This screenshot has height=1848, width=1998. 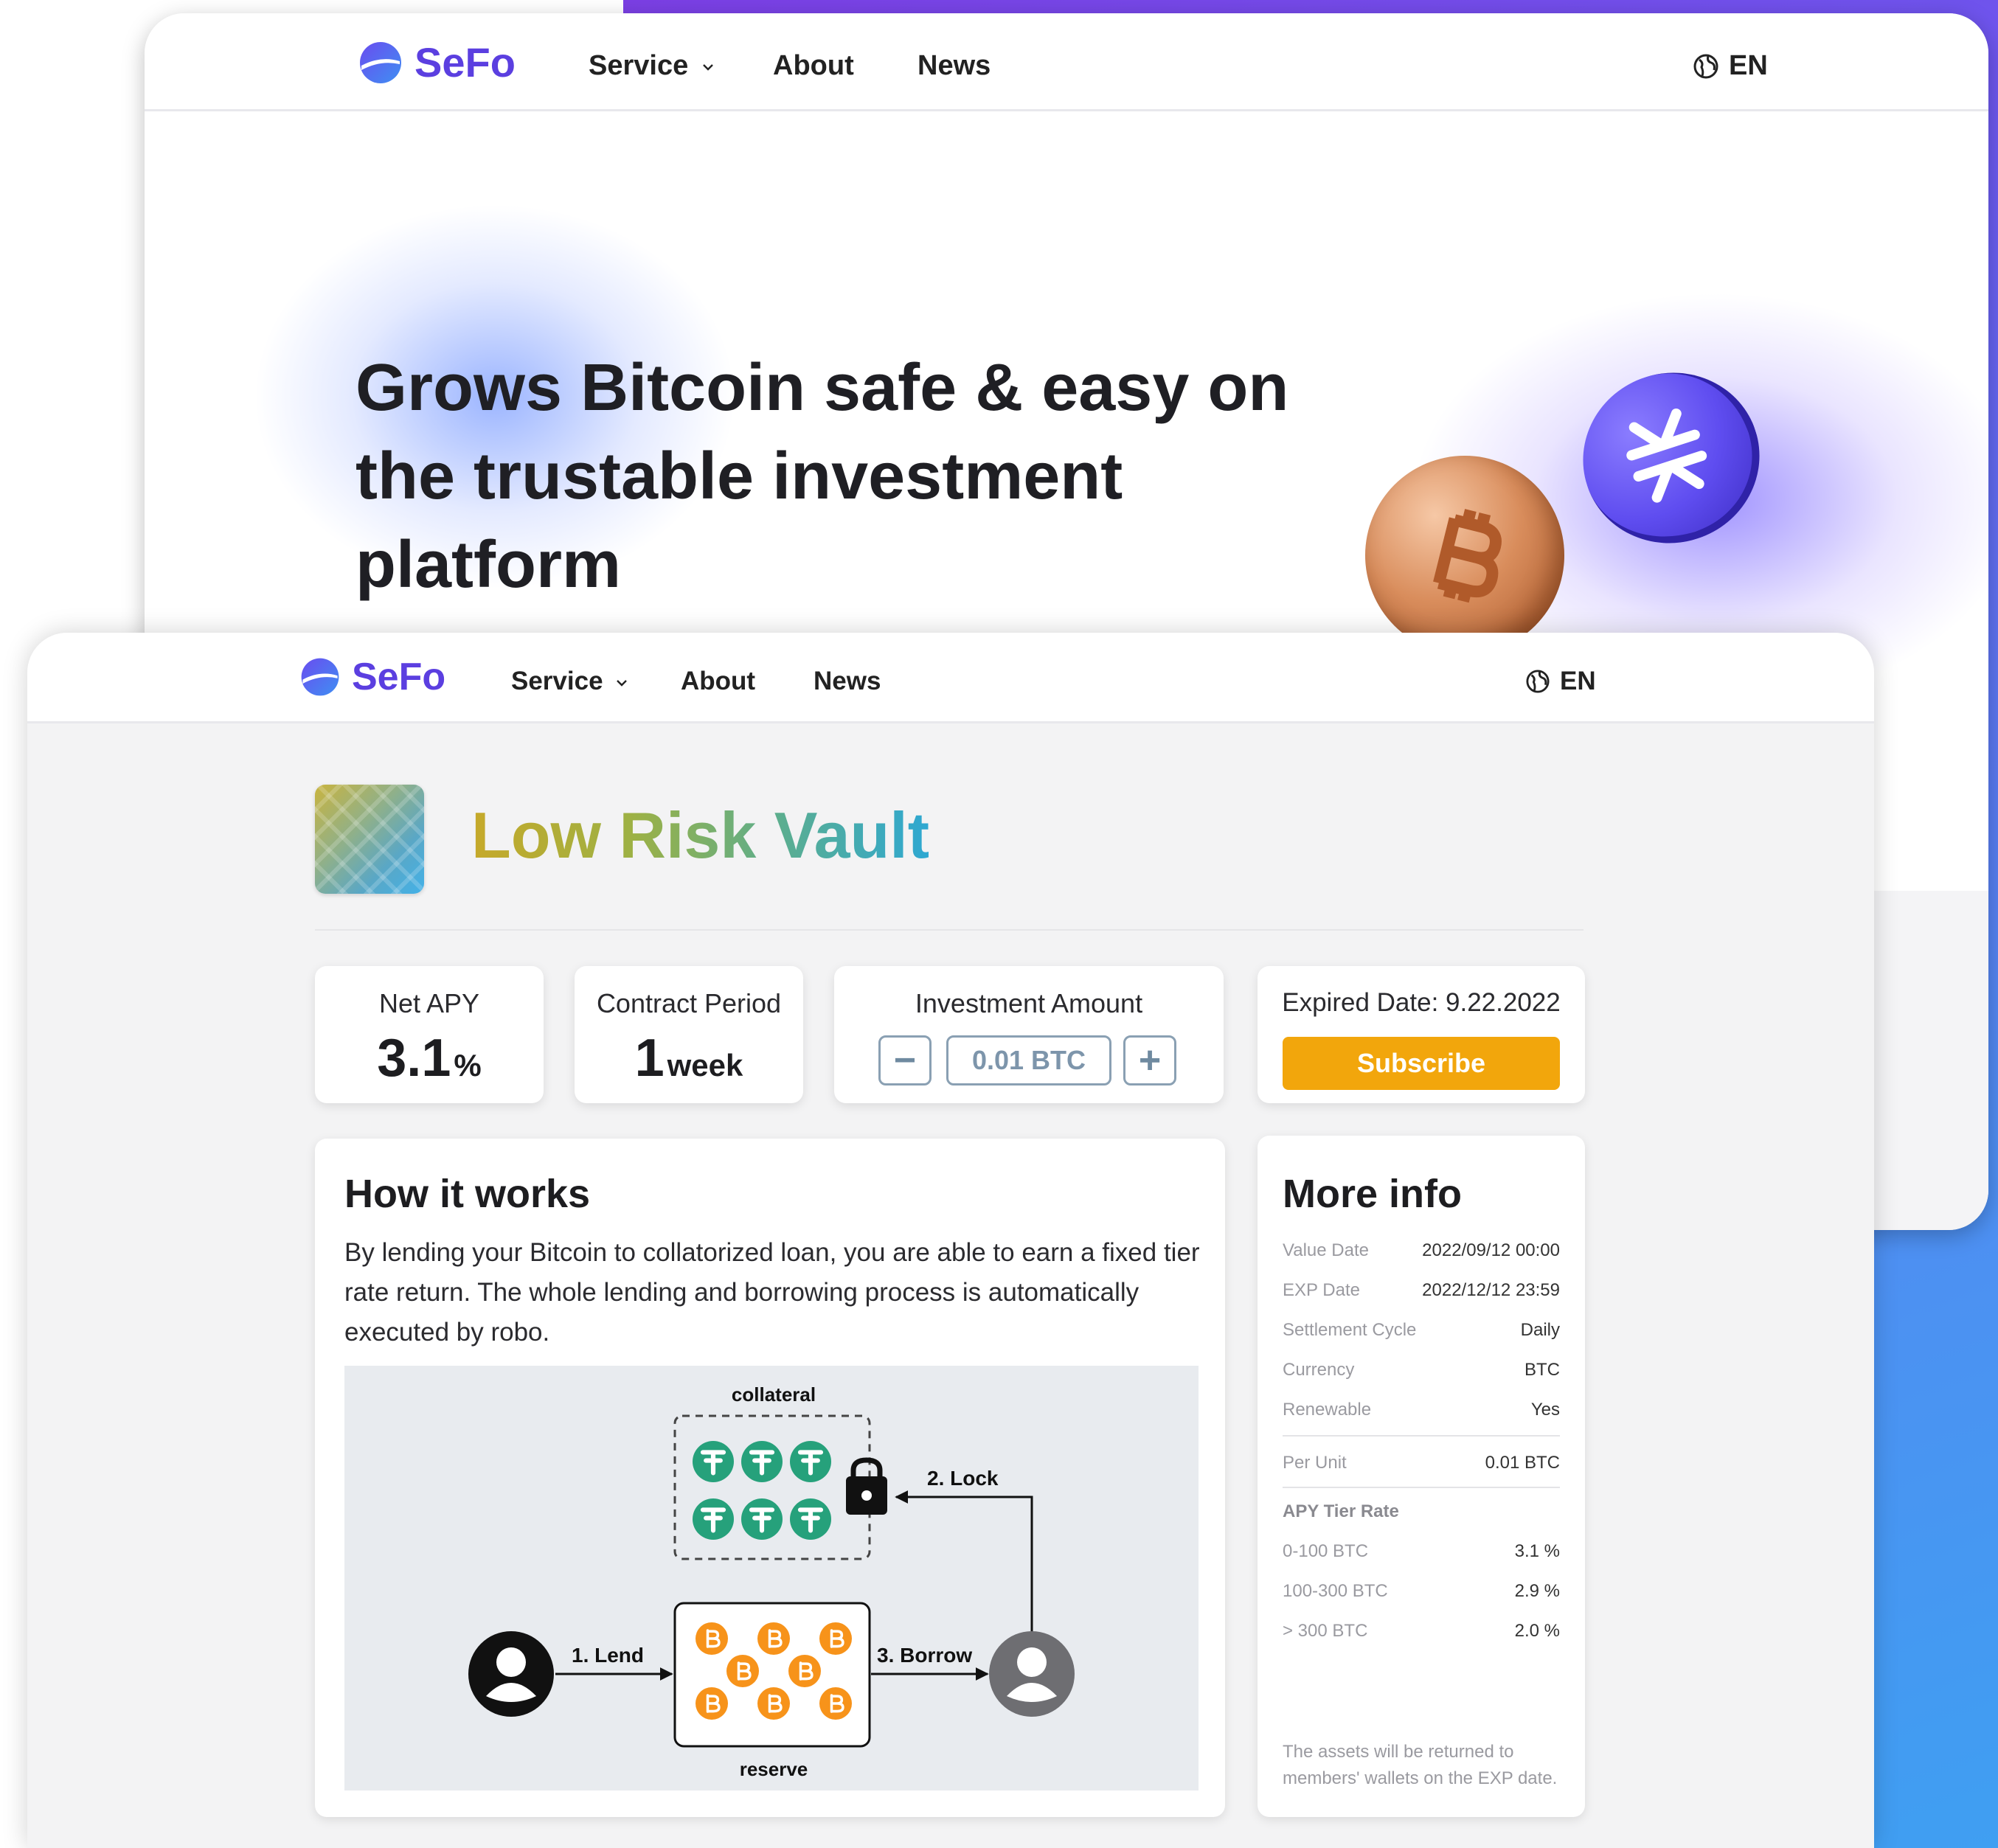 I want to click on lend-step-label: 1. Lend, so click(x=608, y=1655).